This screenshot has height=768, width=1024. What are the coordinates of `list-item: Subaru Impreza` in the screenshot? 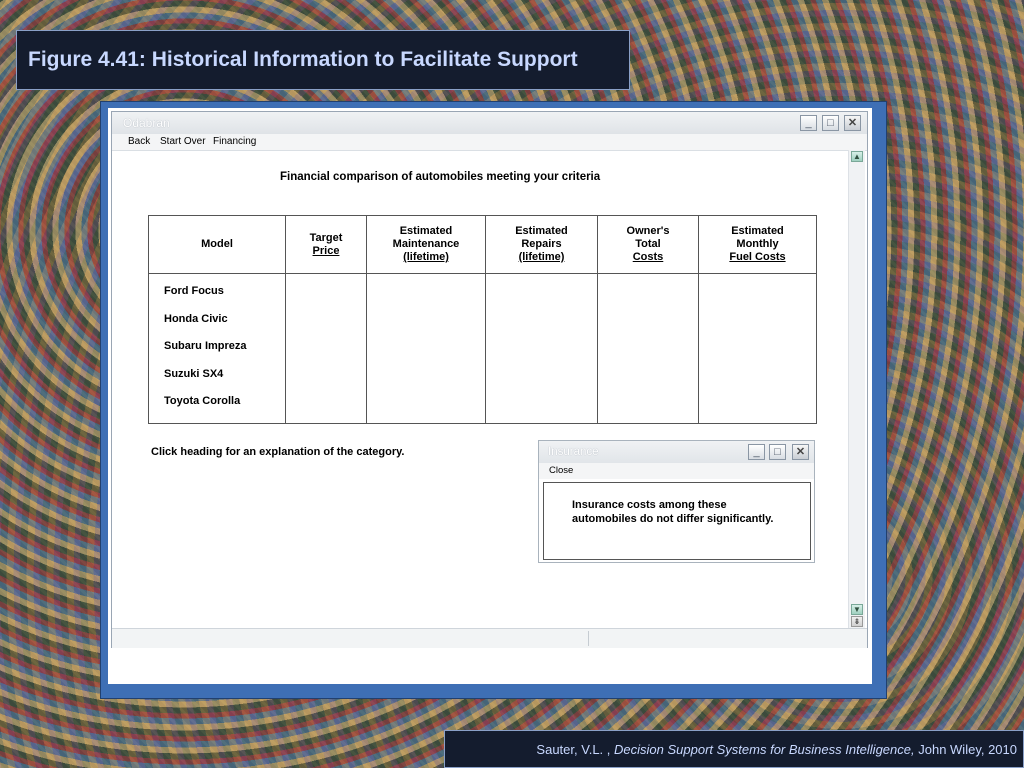 It's located at (205, 346).